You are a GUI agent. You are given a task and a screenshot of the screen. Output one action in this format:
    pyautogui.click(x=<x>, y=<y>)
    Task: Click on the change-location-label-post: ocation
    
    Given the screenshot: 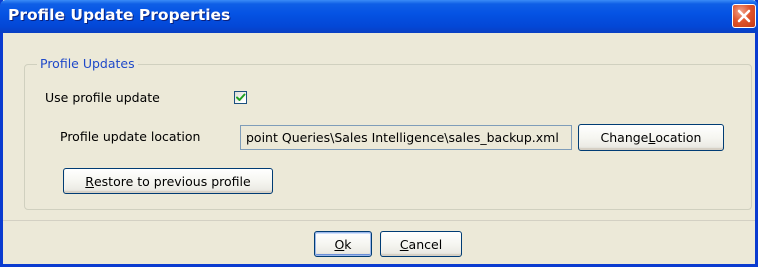 What is the action you would take?
    pyautogui.click(x=678, y=137)
    